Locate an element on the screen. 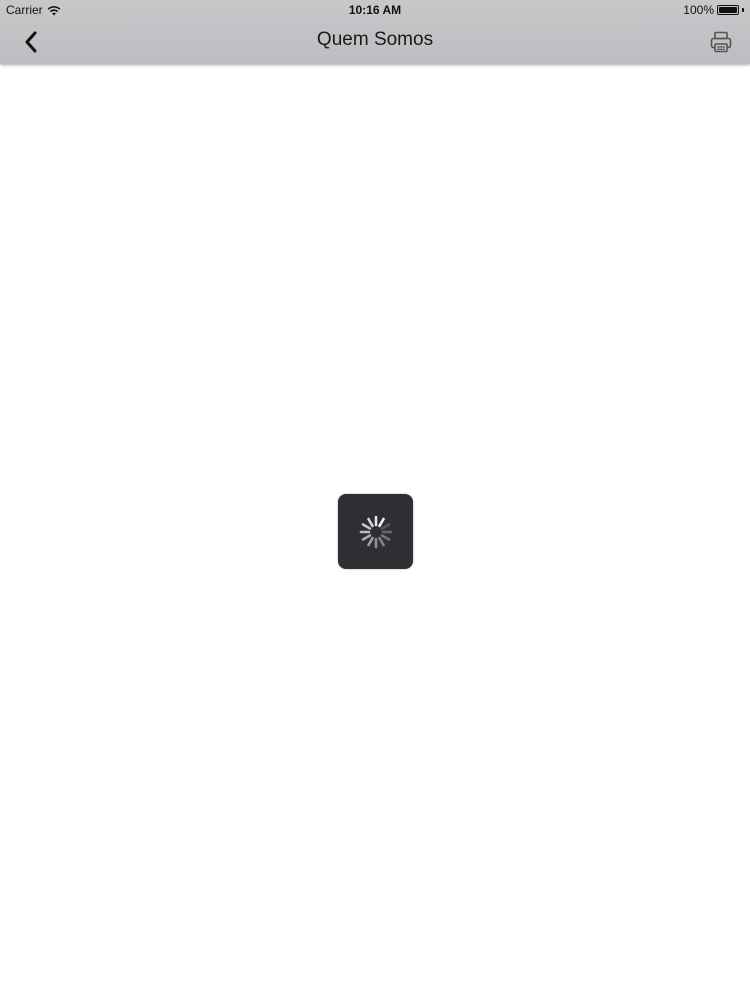 The image size is (750, 1000). battery-percent: 100% is located at coordinates (698, 10).